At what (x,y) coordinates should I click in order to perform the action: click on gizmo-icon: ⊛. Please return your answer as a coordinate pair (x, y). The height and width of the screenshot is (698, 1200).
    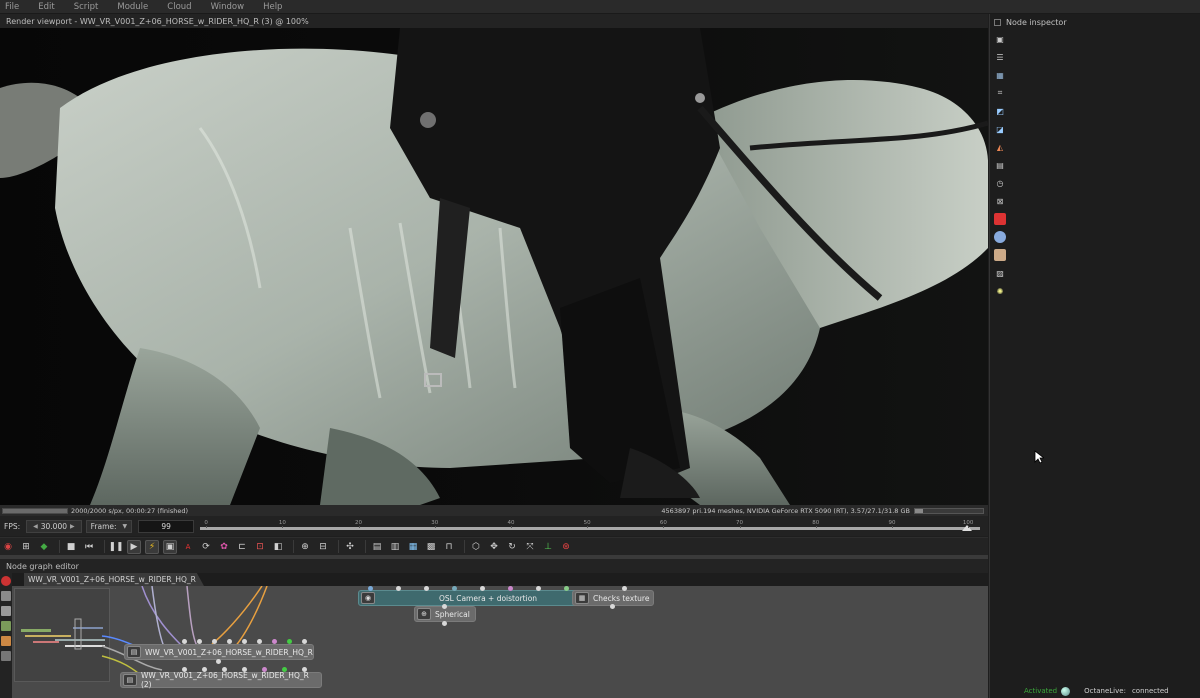
    Looking at the image, I should click on (566, 547).